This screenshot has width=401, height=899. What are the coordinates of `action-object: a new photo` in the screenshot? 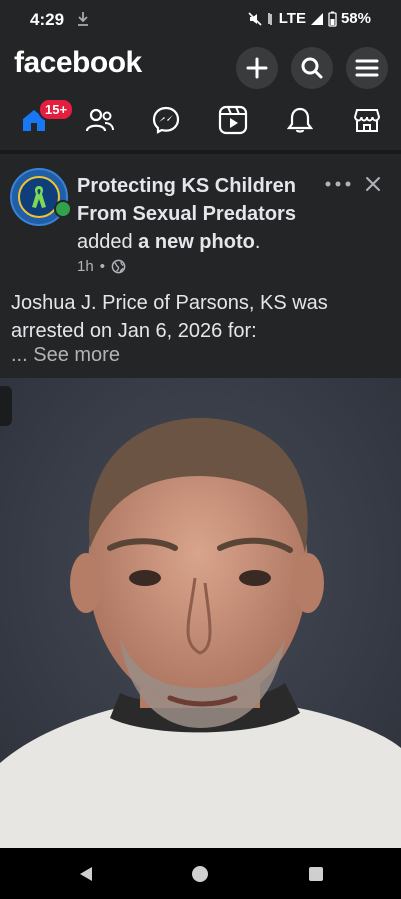 It's located at (196, 242).